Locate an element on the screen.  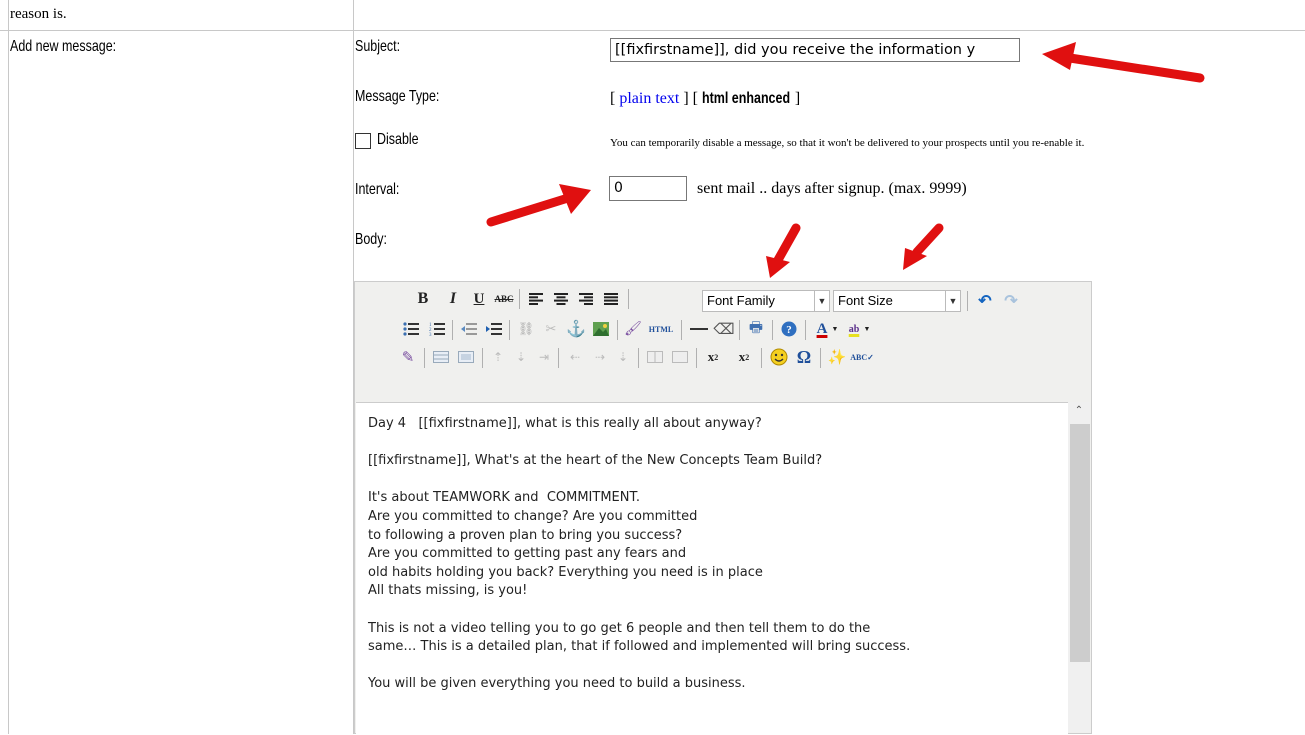
previous-row-text: reason is. is located at coordinates (38, 14).